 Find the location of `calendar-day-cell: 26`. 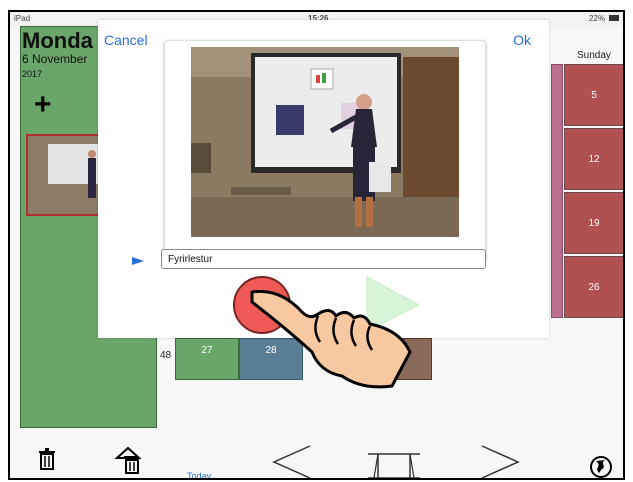

calendar-day-cell: 26 is located at coordinates (593, 287).